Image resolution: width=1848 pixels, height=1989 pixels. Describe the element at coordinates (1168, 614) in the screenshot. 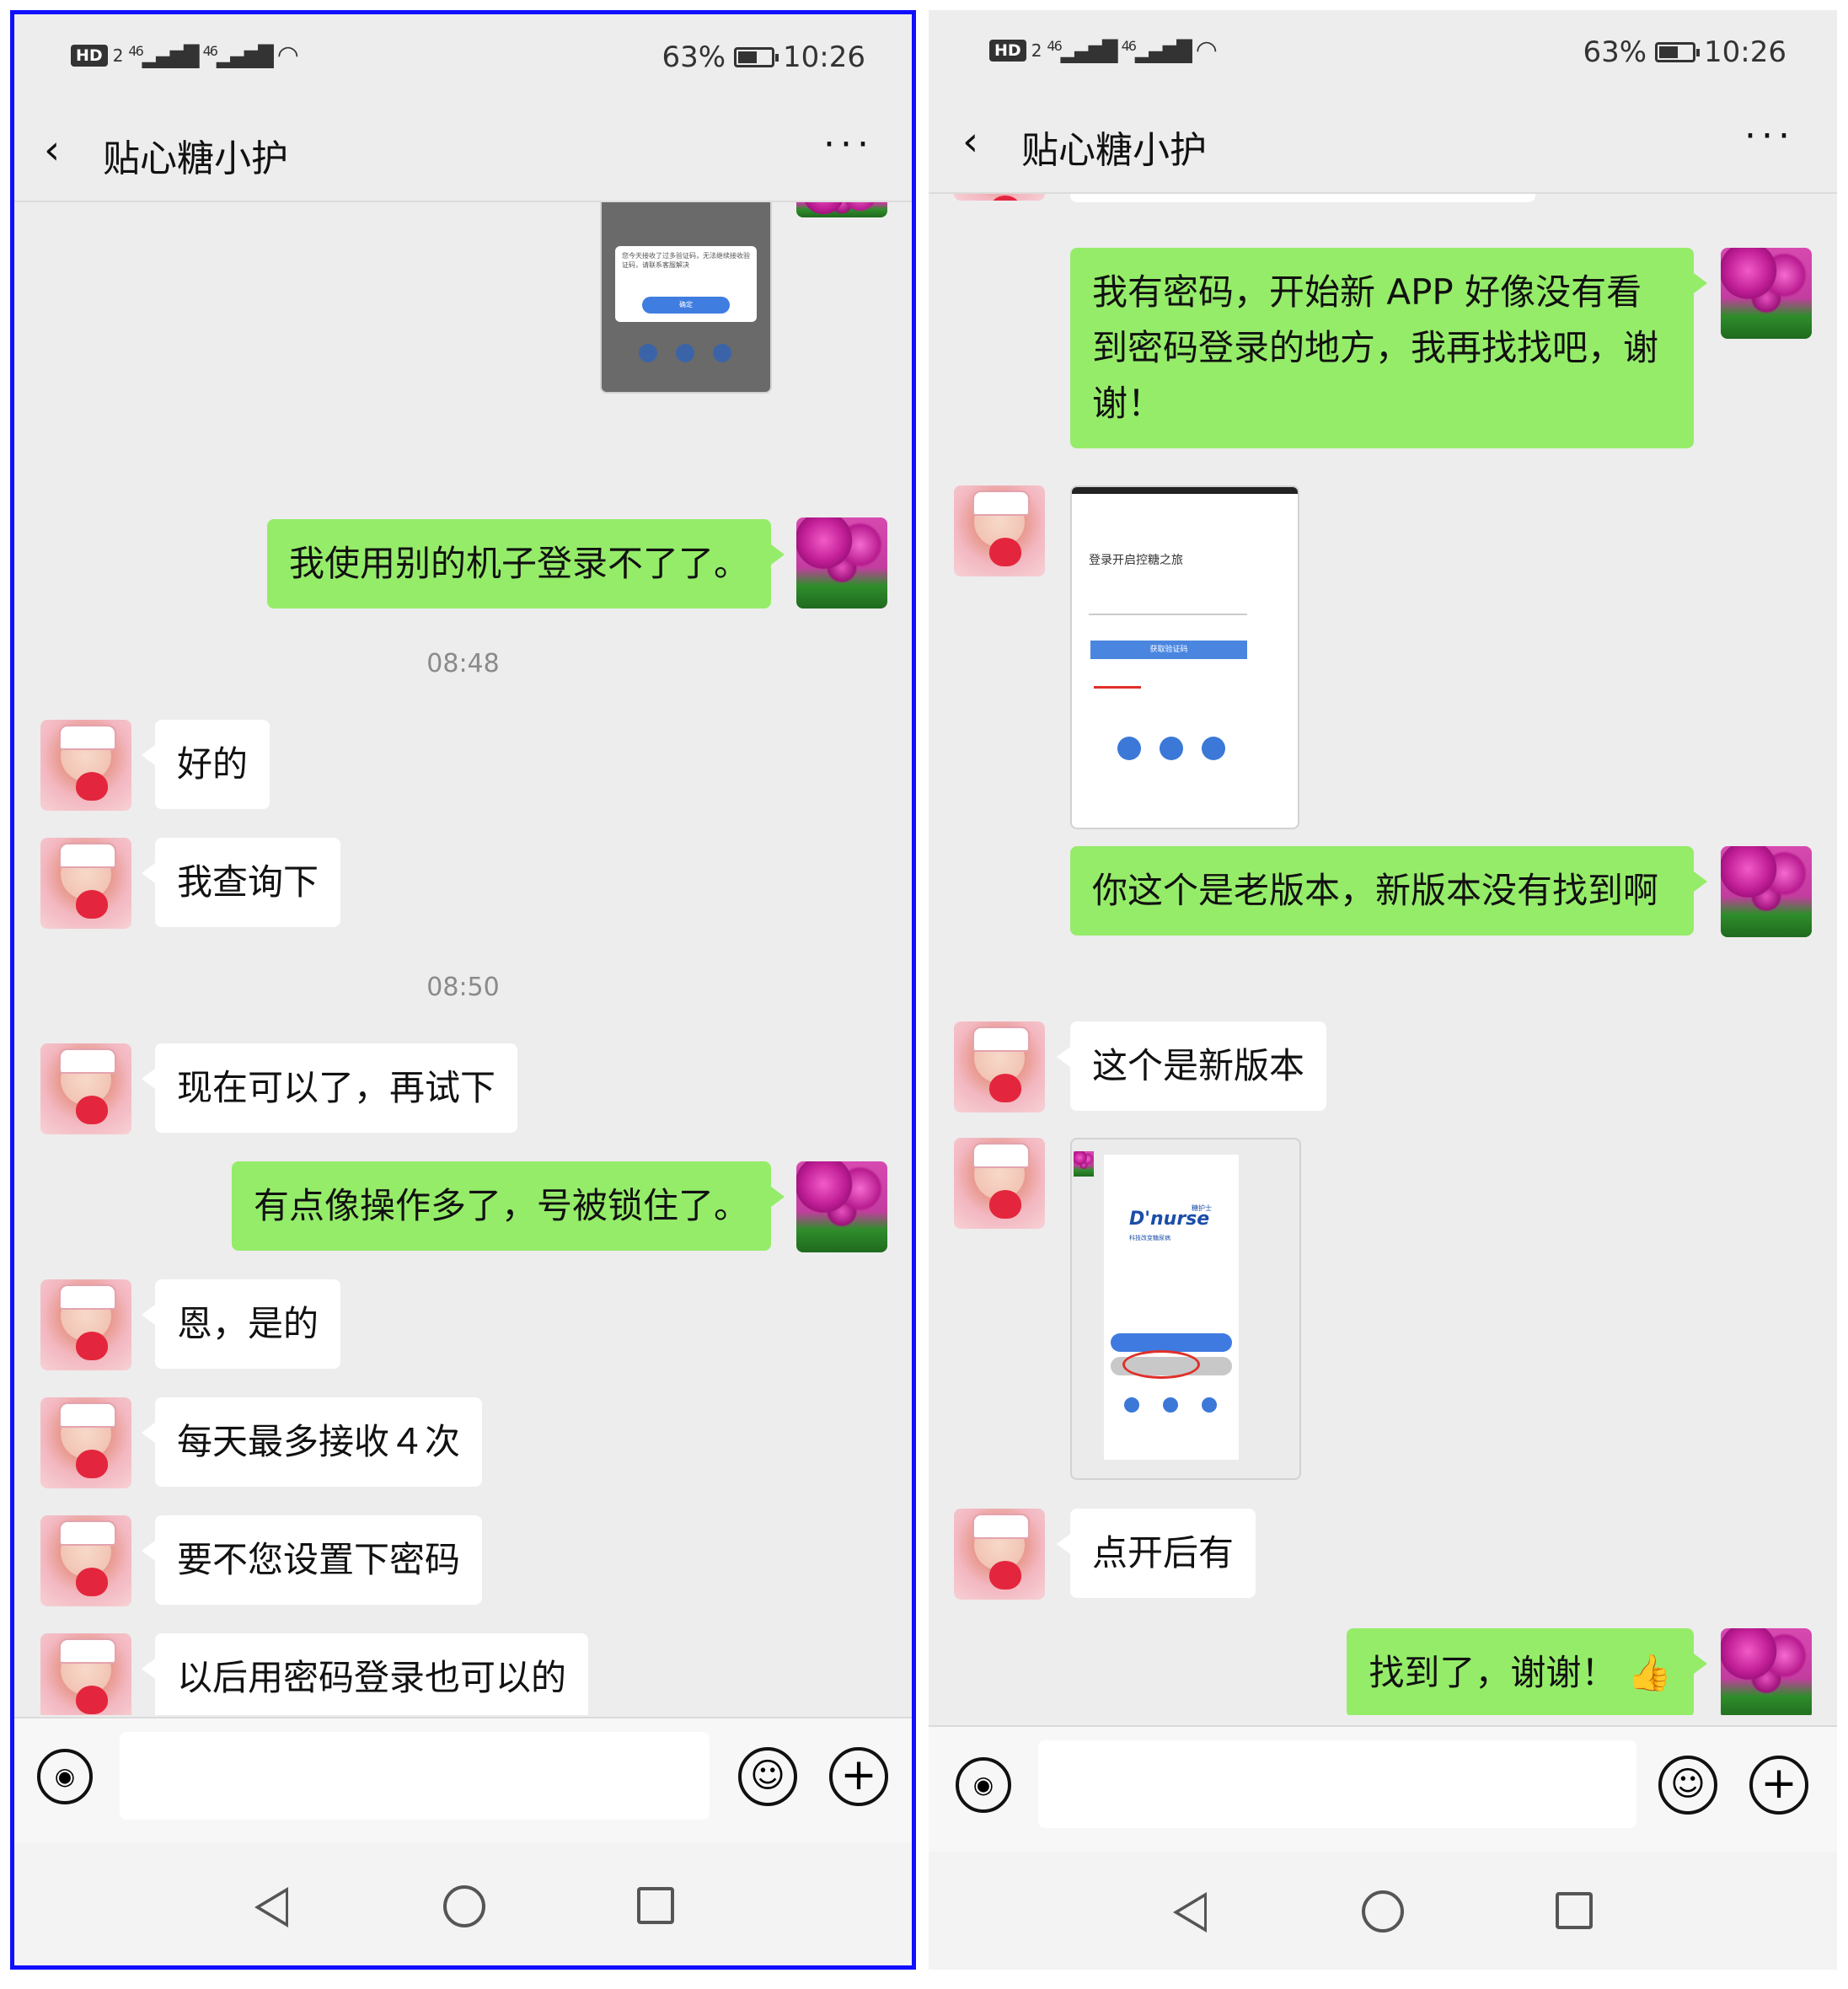

I see `screenshot-input` at that location.